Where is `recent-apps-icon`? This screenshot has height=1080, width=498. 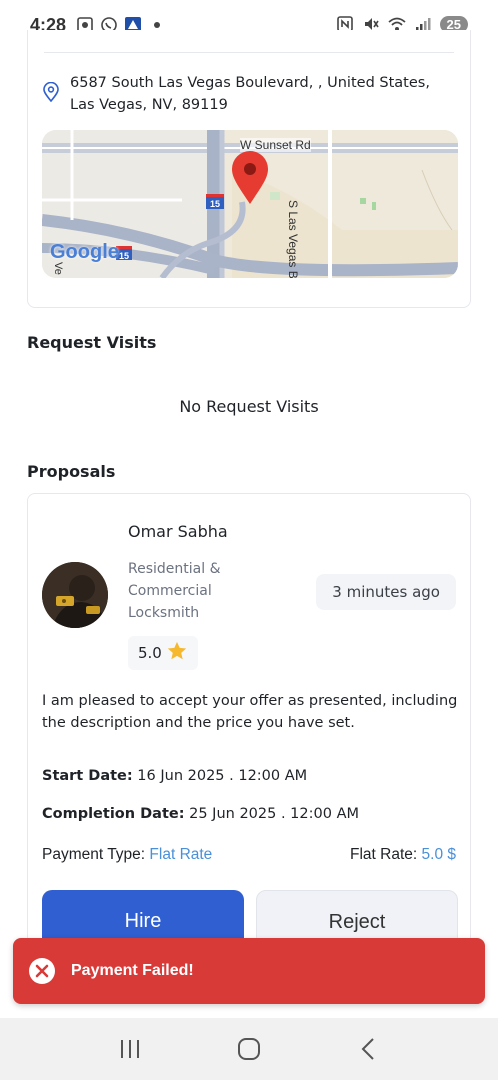 recent-apps-icon is located at coordinates (130, 1049).